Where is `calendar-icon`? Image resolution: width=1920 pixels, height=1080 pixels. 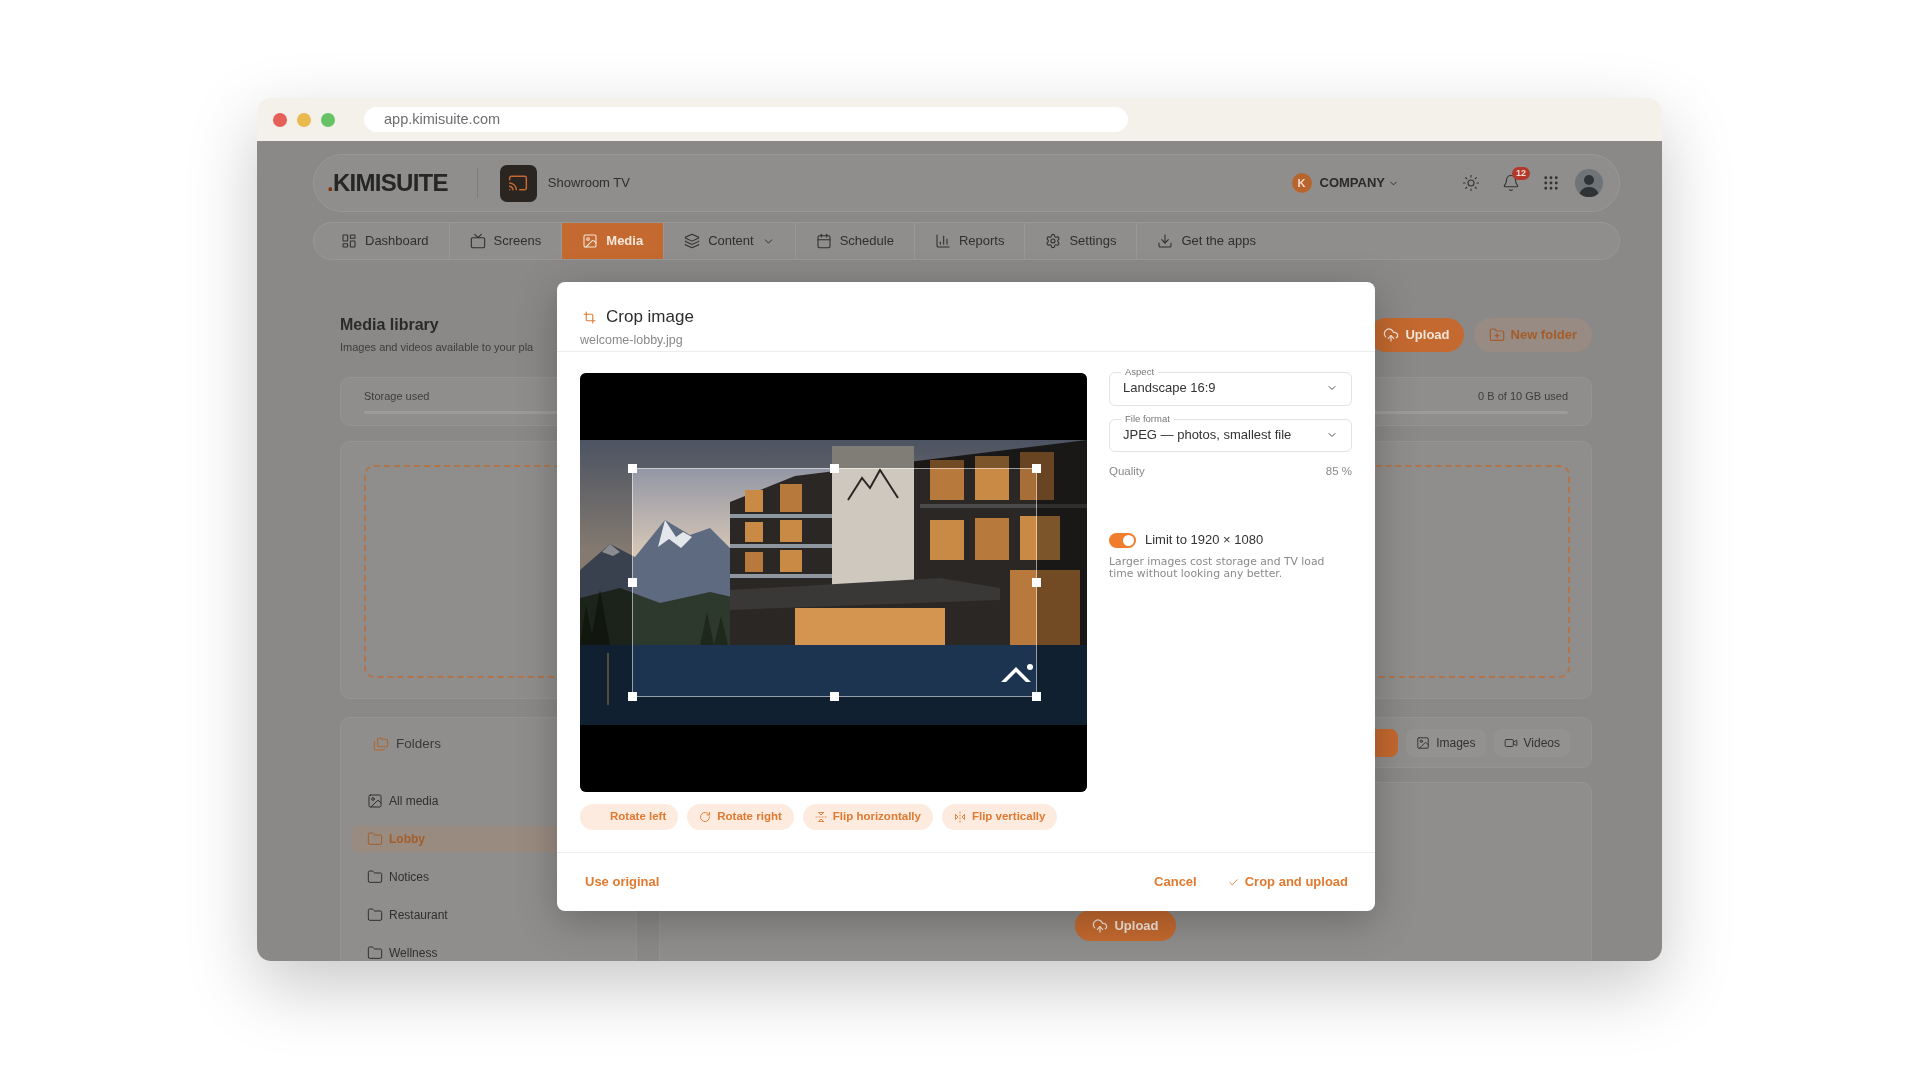
calendar-icon is located at coordinates (823, 241).